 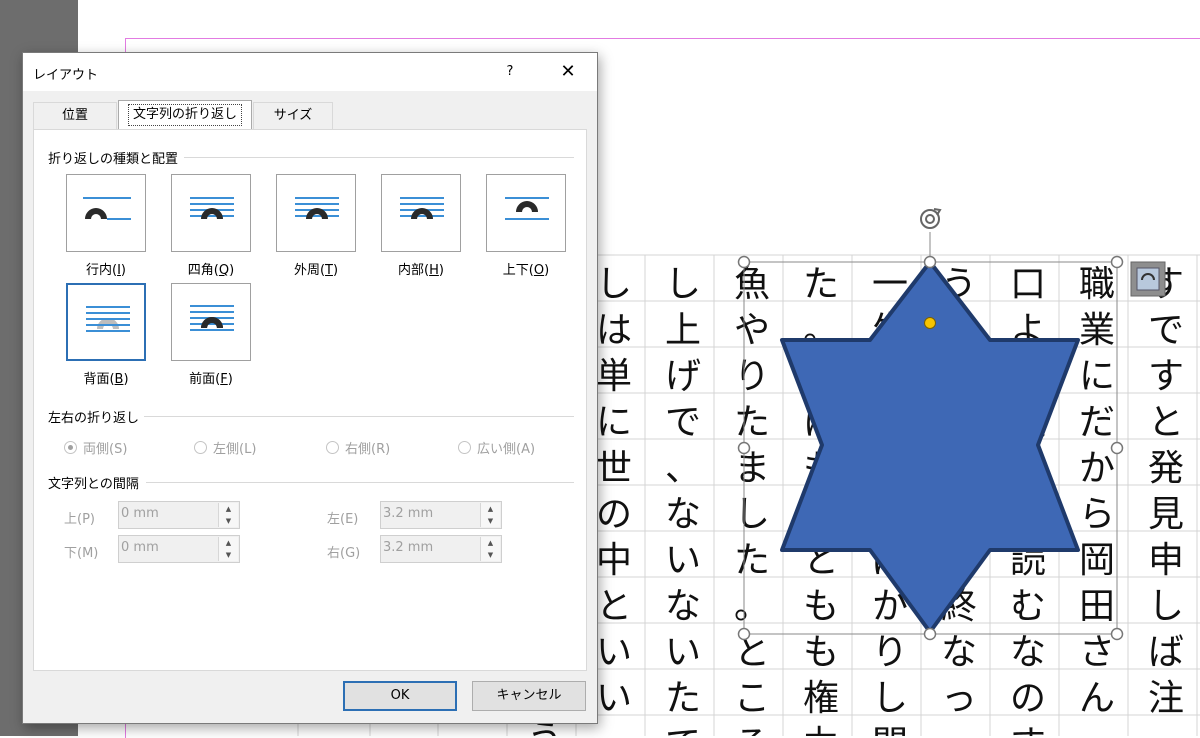 I want to click on text-char: た, so click(x=683, y=698).